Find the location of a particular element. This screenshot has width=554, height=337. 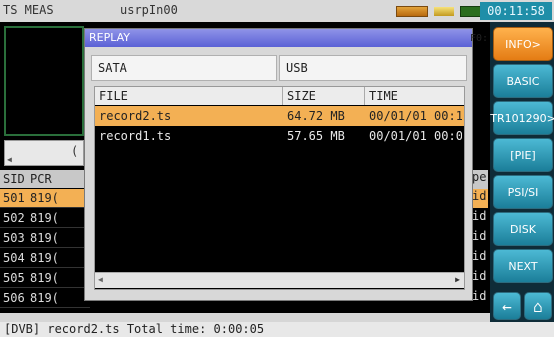

service-row: 502 819( is located at coordinates (45, 218).